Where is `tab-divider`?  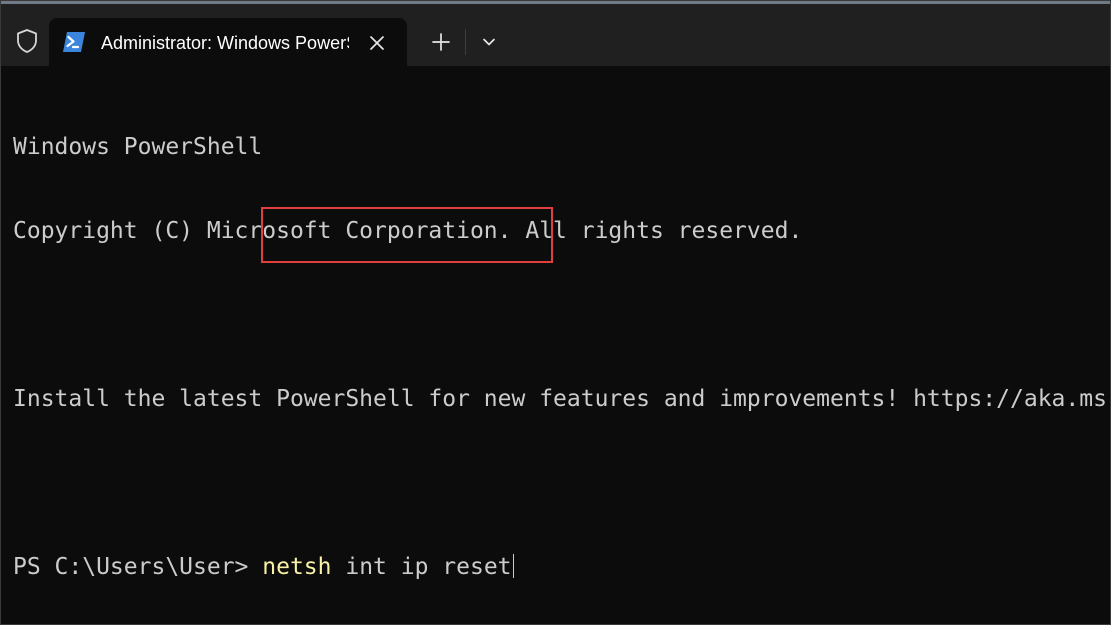
tab-divider is located at coordinates (465, 42).